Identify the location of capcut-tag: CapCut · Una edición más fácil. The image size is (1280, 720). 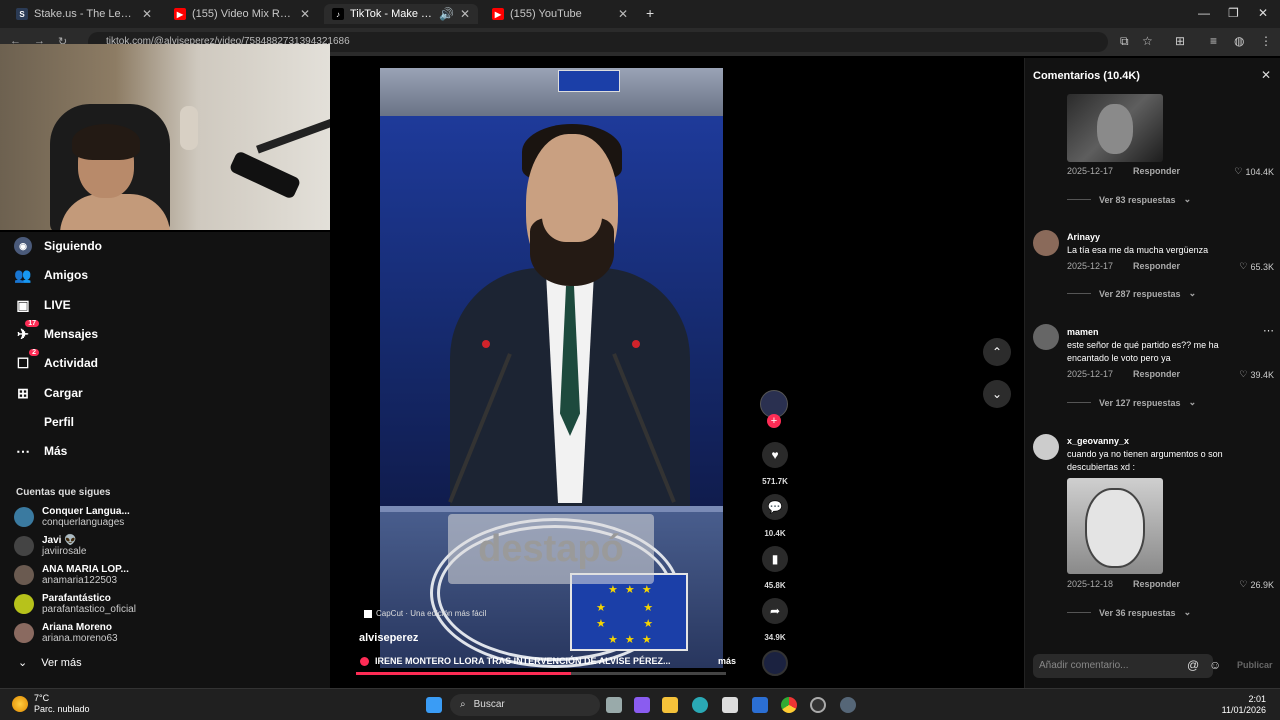
(425, 613).